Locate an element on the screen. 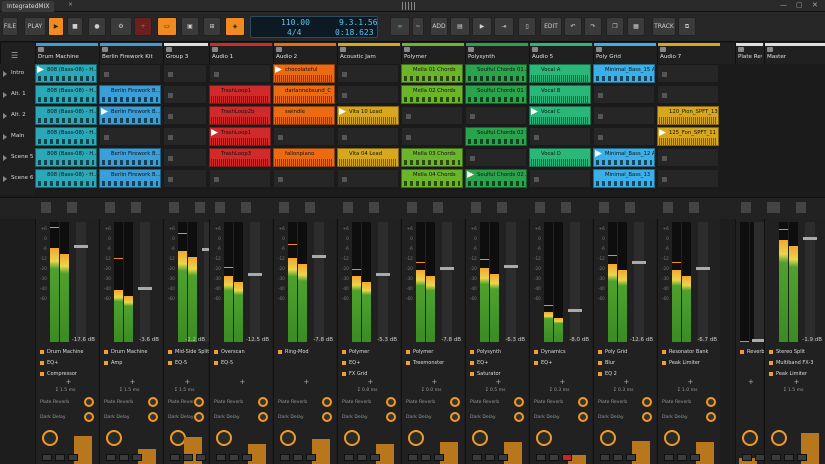 The height and width of the screenshot is (464, 825). device-slot: Resonator Bank is located at coordinates (685, 352).